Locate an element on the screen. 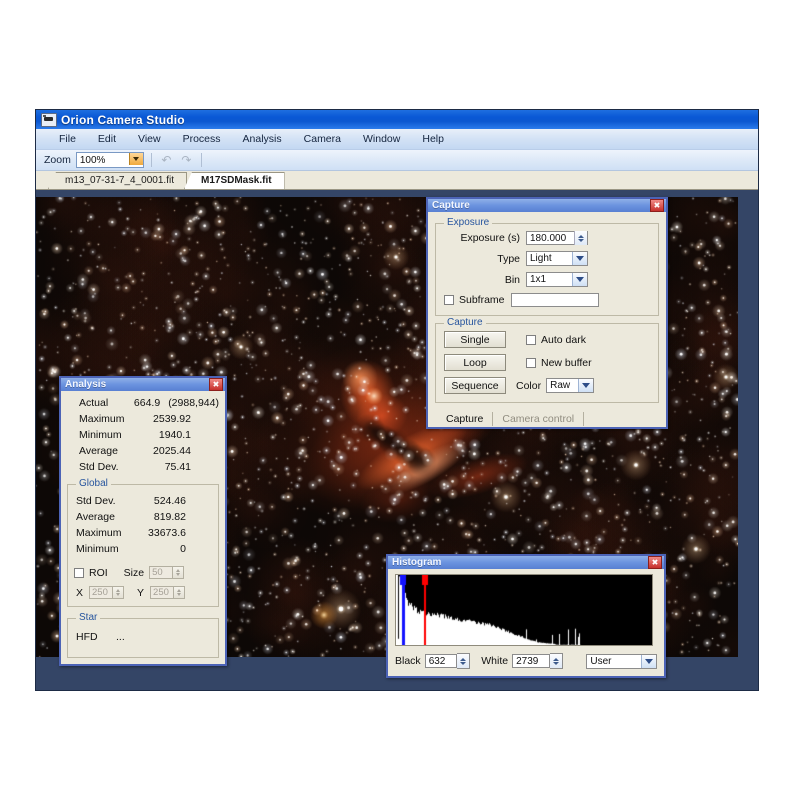 Image resolution: width=800 pixels, height=800 pixels. sequence-row: Sequence Color Raw is located at coordinates (547, 385).